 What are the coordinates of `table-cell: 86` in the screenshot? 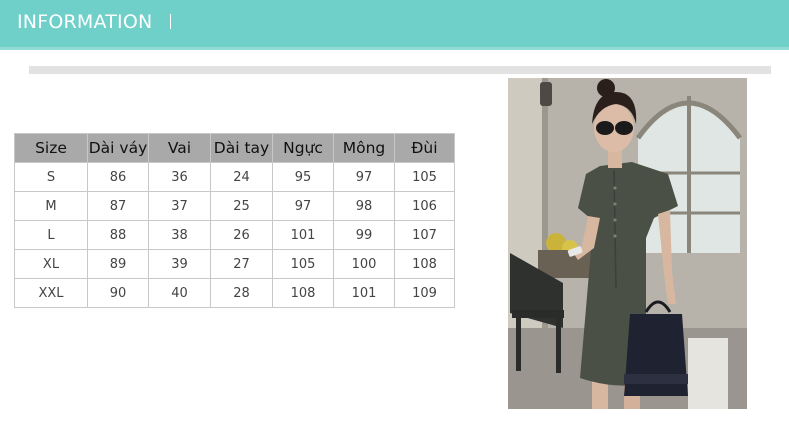 It's located at (118, 177).